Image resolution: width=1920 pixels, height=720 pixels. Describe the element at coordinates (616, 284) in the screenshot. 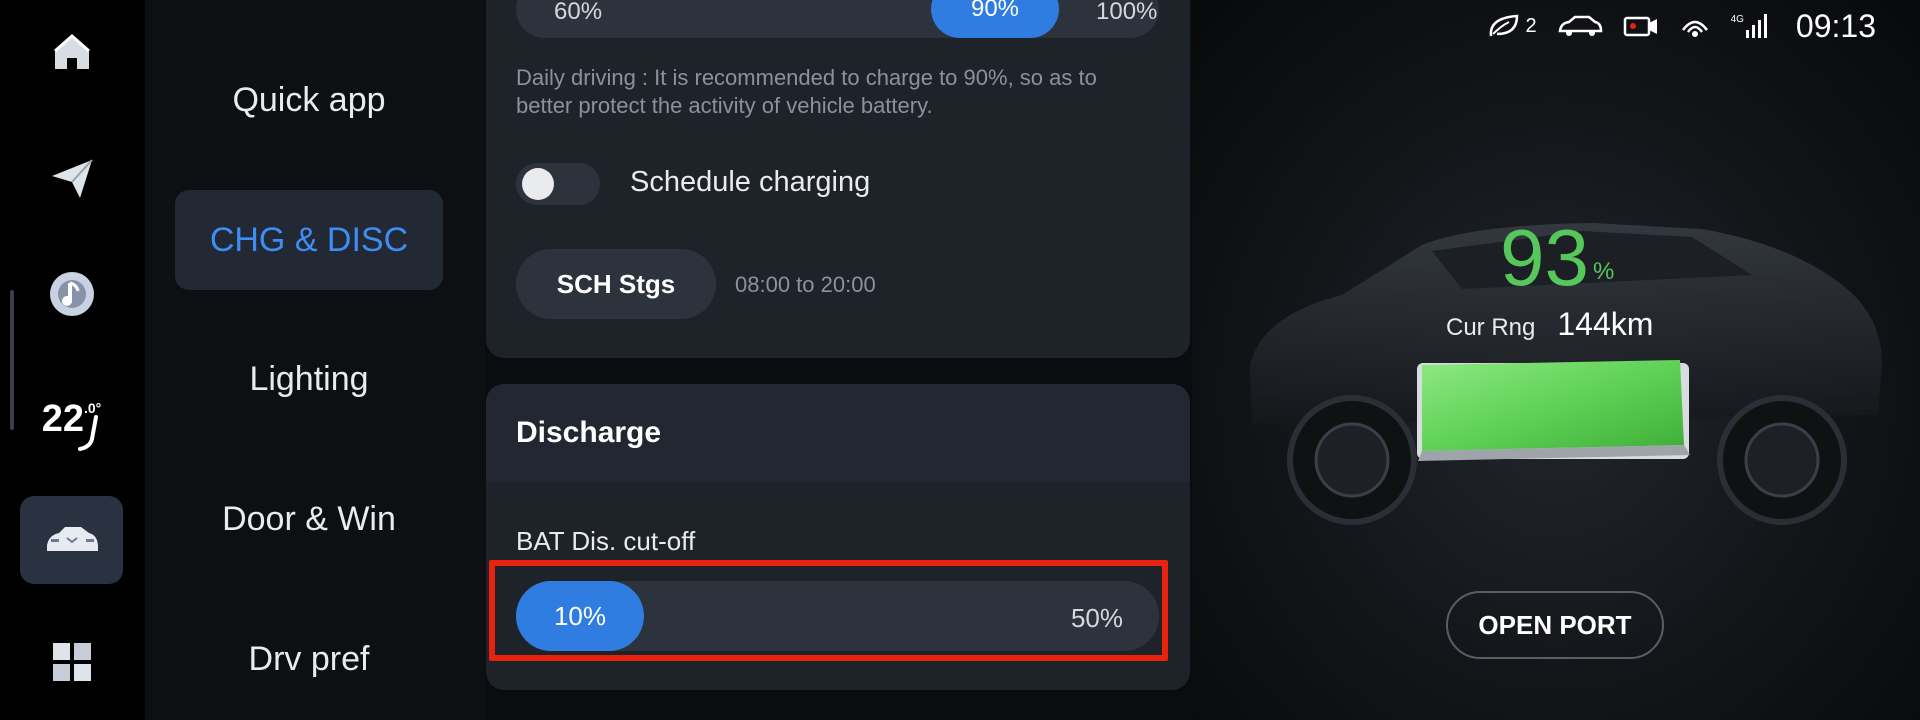

I see `sch-settings-button: SCH Stgs` at that location.